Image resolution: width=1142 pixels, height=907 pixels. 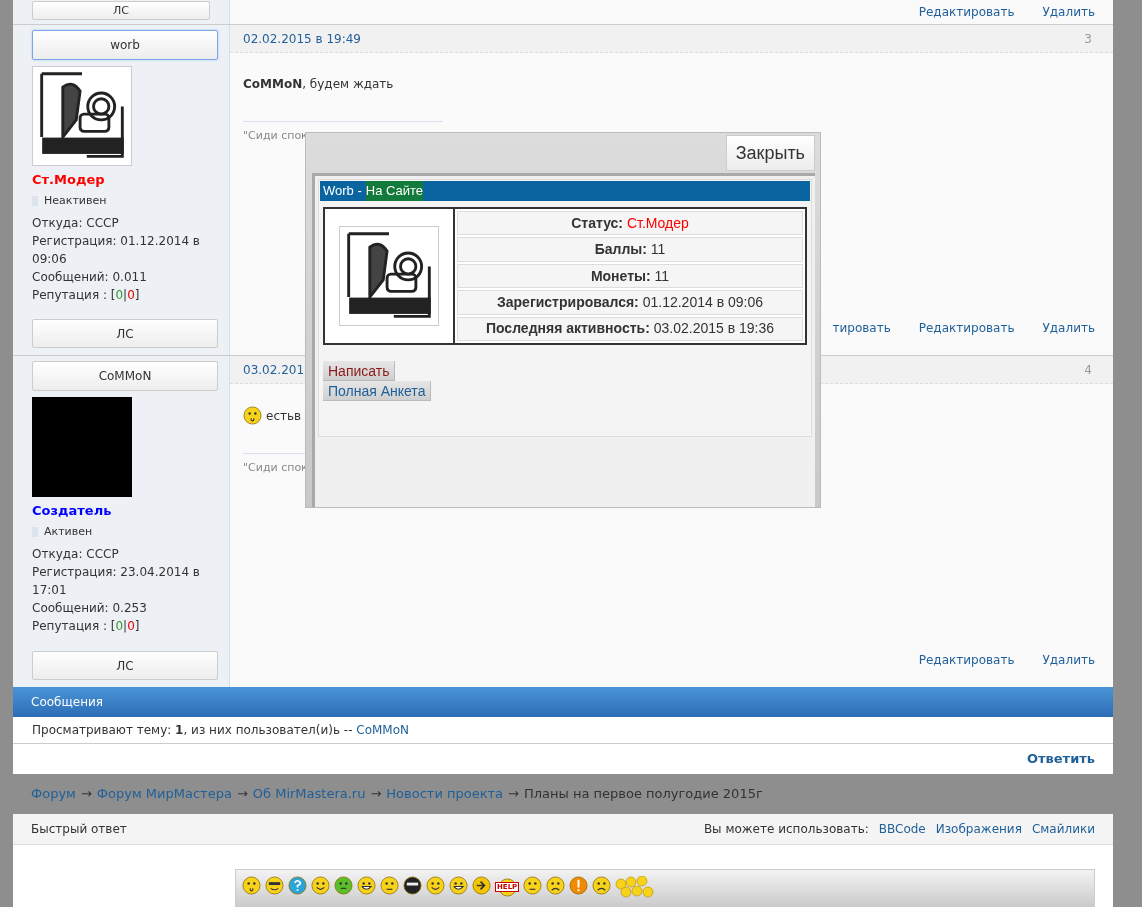 I want to click on post-number: 3, so click(x=1088, y=39).